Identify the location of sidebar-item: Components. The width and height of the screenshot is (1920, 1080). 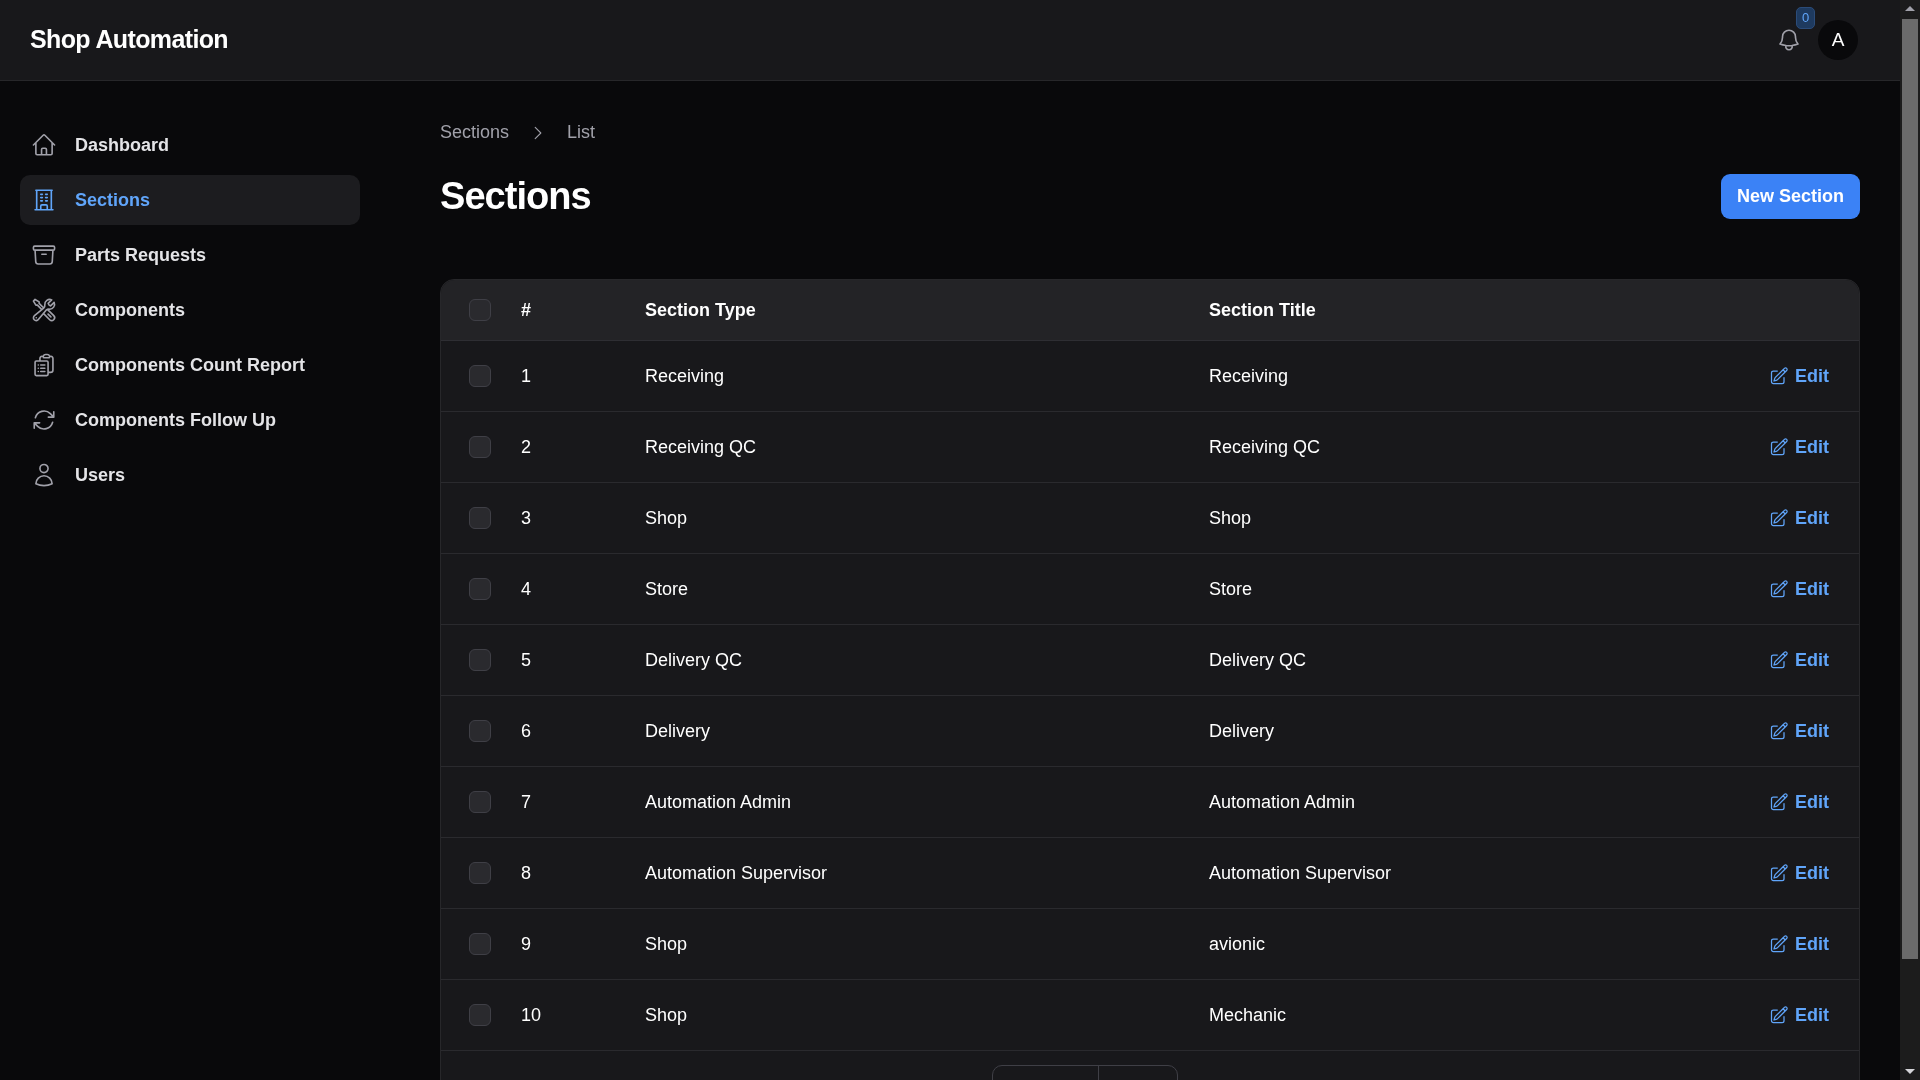
(190, 310).